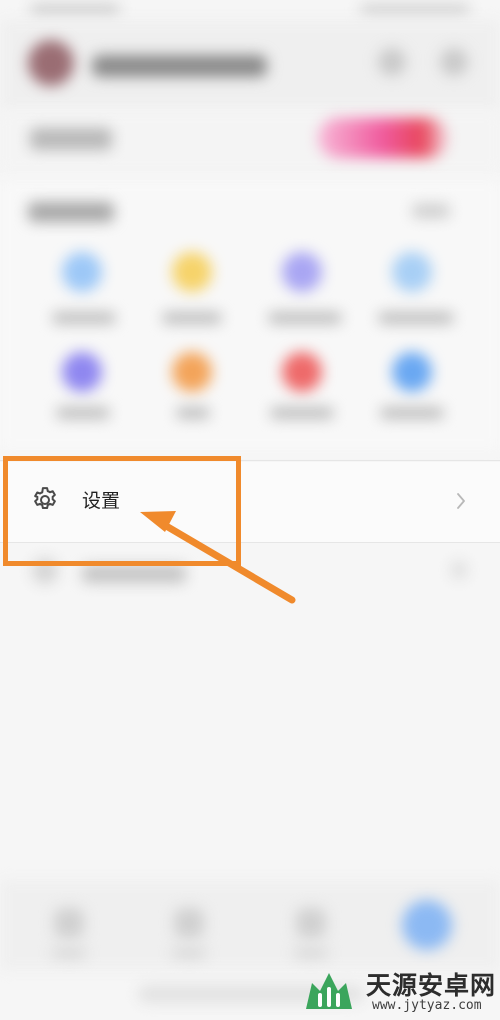 The image size is (500, 1020). I want to click on highlight-box, so click(122, 511).